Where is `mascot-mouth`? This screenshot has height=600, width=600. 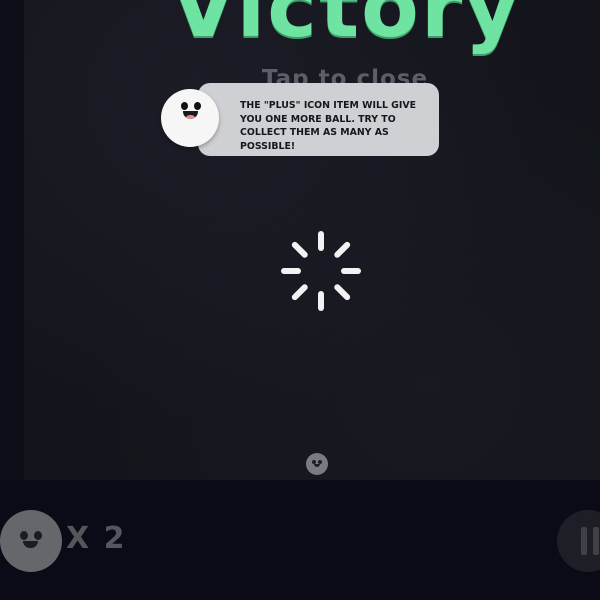 mascot-mouth is located at coordinates (190, 115).